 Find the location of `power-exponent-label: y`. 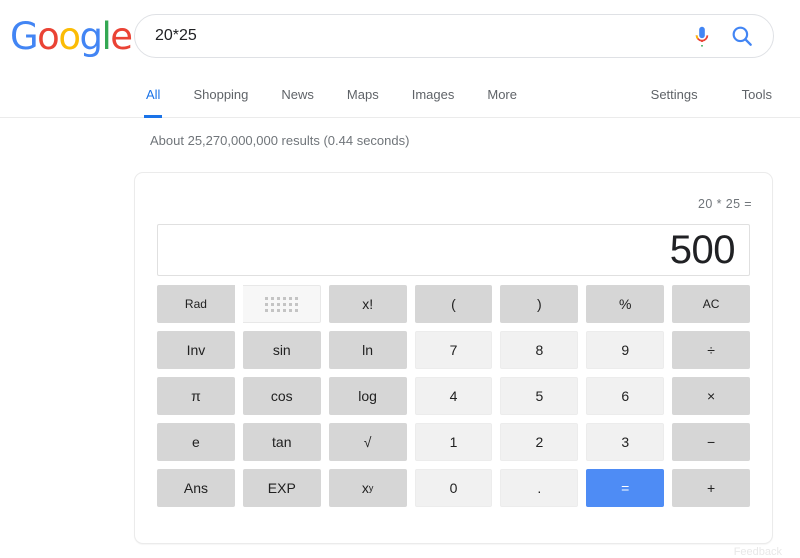

power-exponent-label: y is located at coordinates (371, 488).